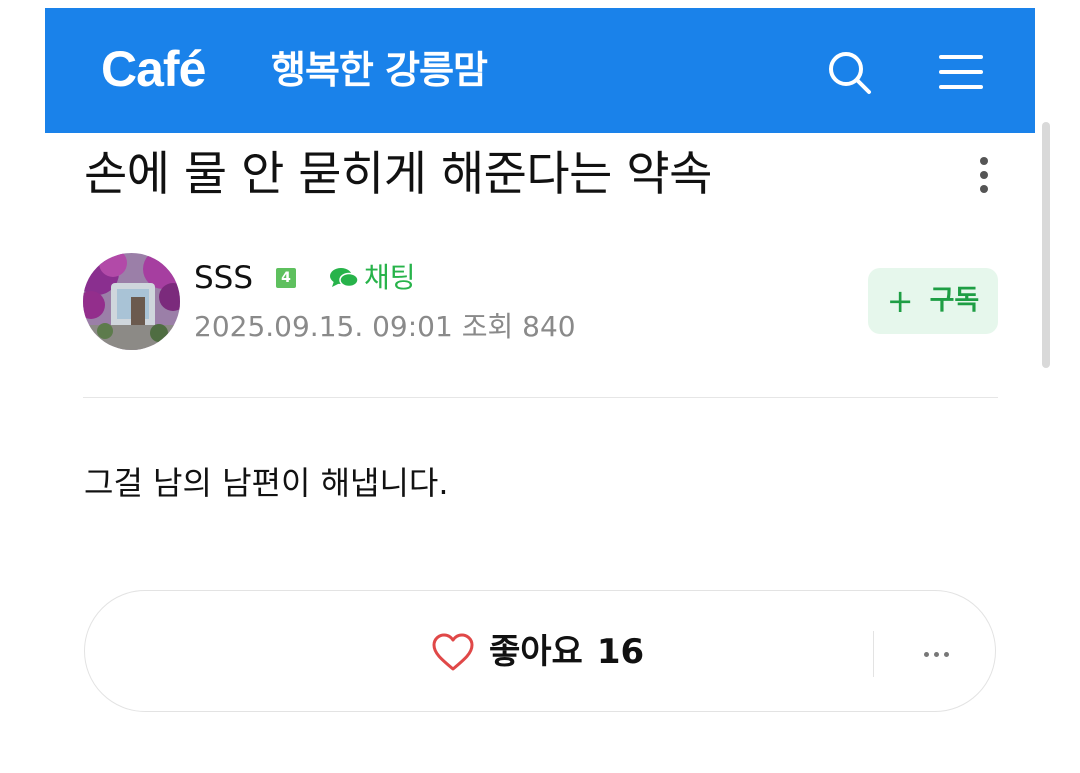  What do you see at coordinates (984, 161) in the screenshot?
I see `more-vertical-icon` at bounding box center [984, 161].